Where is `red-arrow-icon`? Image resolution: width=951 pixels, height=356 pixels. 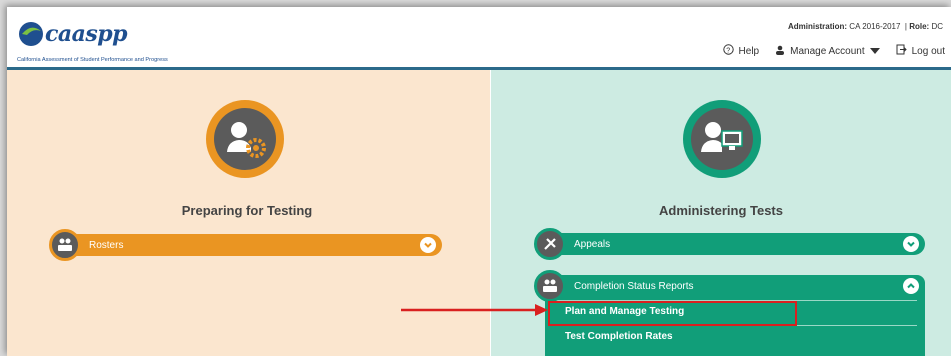
red-arrow-icon is located at coordinates (474, 310).